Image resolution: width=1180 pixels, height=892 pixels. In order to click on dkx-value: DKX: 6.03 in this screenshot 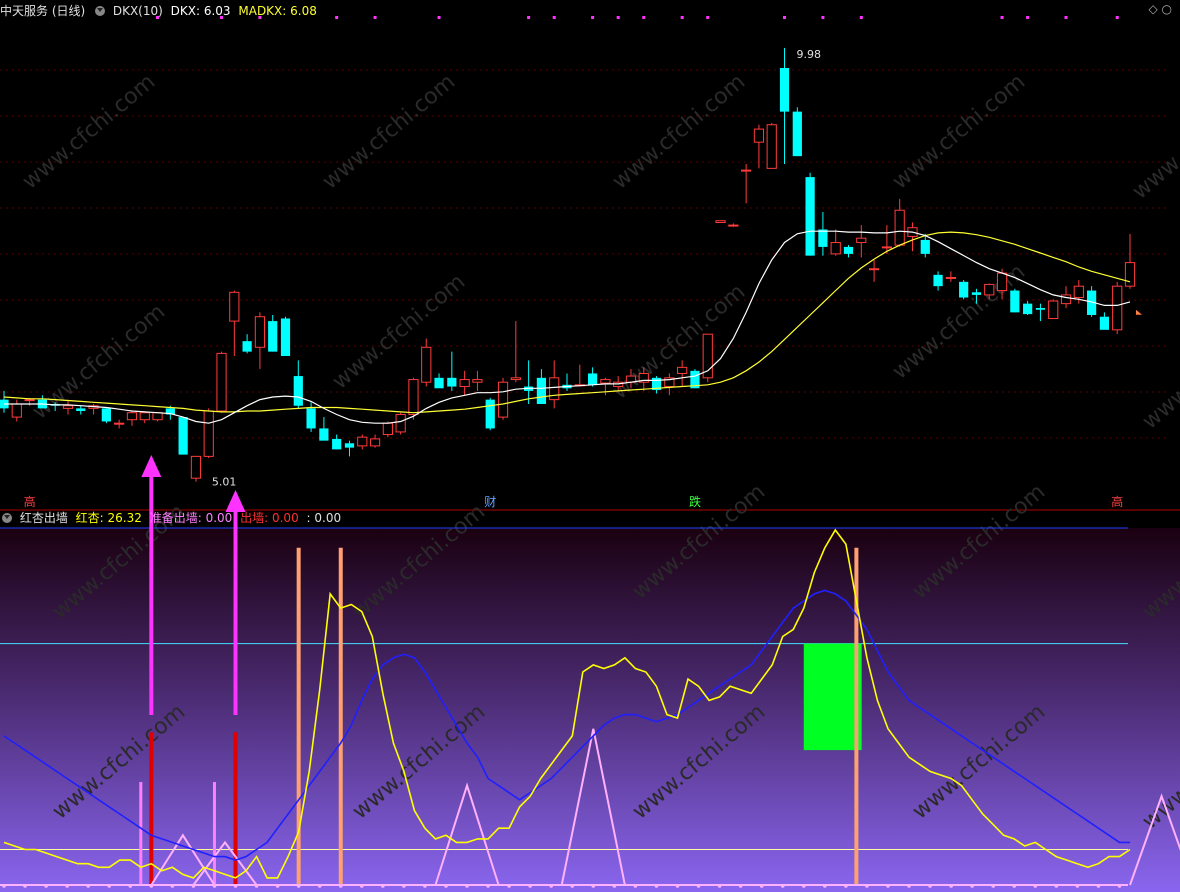, I will do `click(200, 11)`.